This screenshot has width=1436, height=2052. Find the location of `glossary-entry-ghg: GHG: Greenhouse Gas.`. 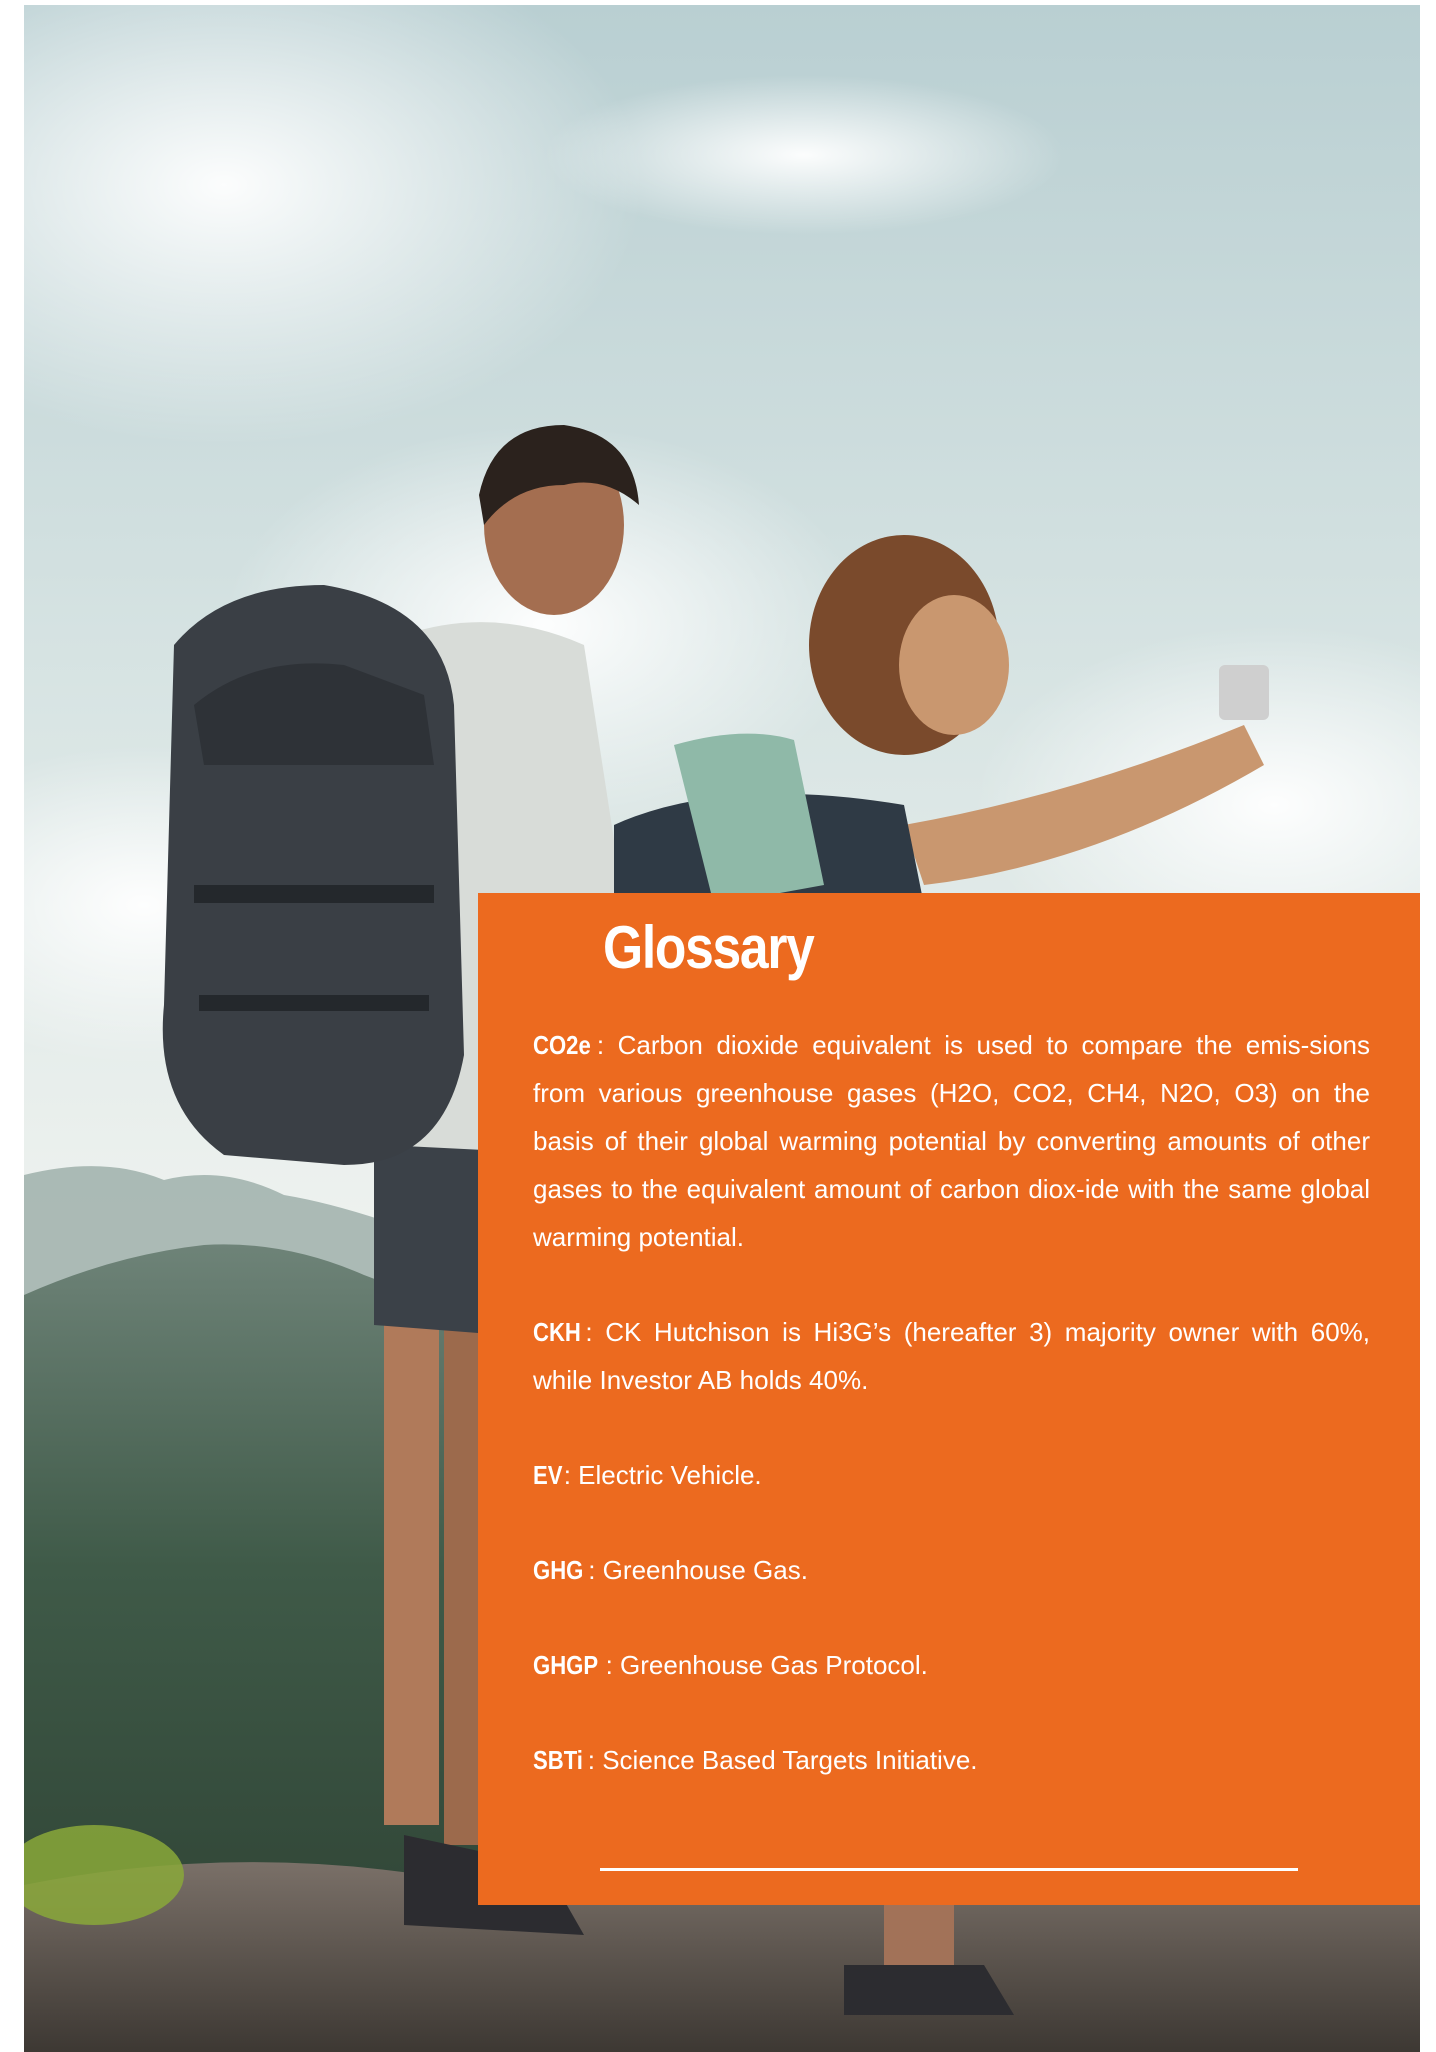

glossary-entry-ghg: GHG: Greenhouse Gas. is located at coordinates (951, 1570).